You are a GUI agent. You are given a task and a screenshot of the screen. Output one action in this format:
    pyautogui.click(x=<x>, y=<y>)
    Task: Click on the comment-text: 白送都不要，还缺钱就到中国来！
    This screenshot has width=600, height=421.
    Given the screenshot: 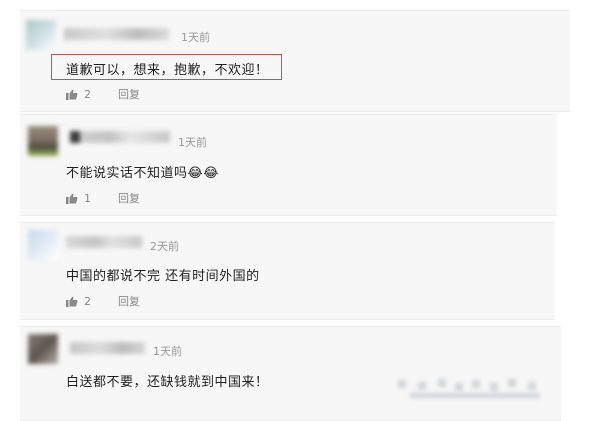 What is the action you would take?
    pyautogui.click(x=167, y=382)
    